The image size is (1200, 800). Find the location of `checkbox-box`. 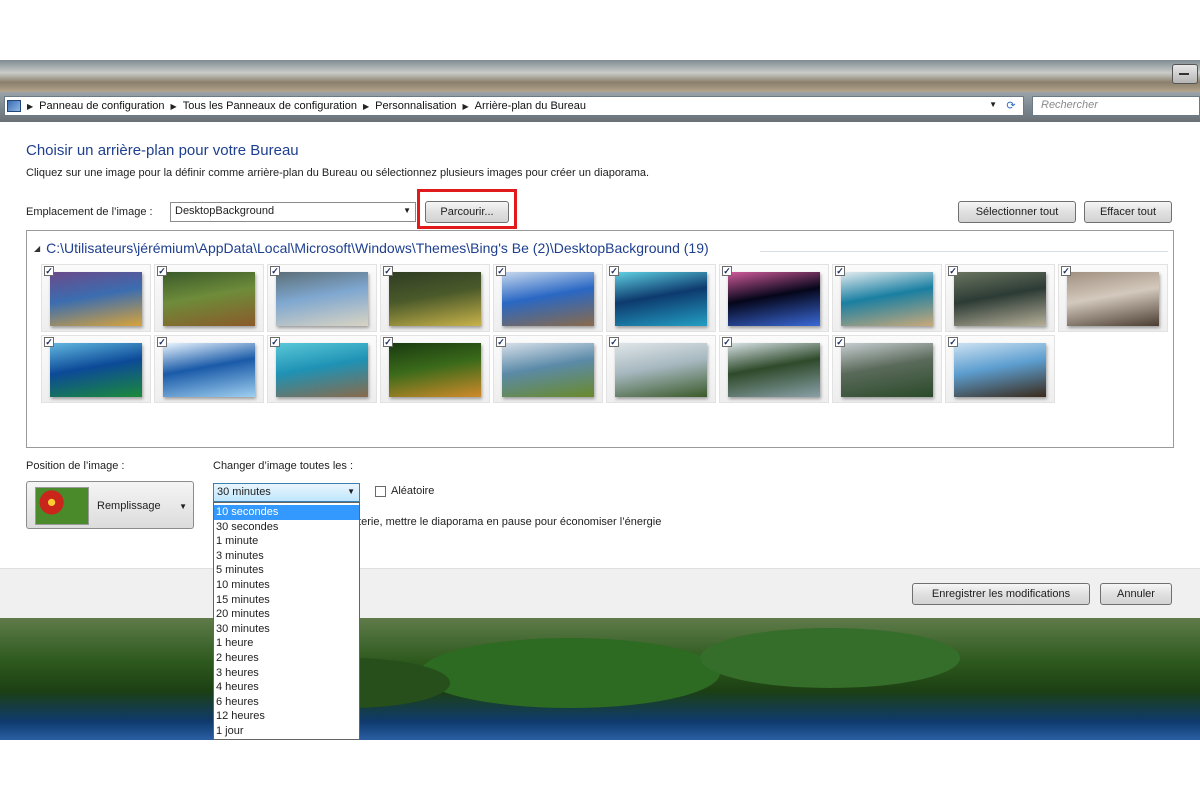

checkbox-box is located at coordinates (380, 491).